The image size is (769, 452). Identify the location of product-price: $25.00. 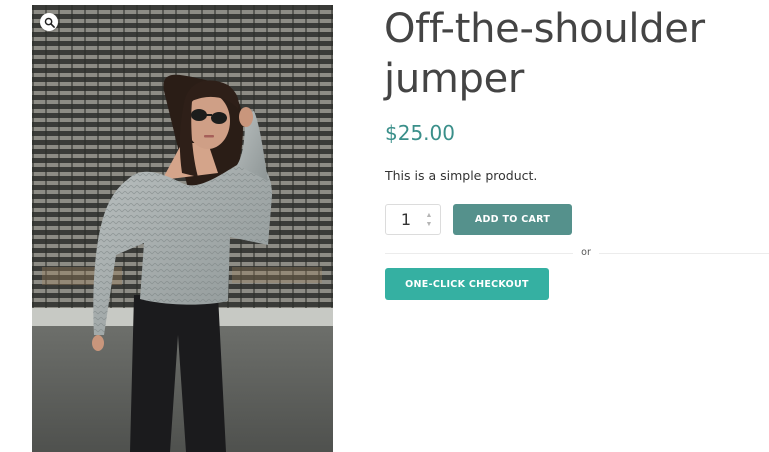
(420, 133).